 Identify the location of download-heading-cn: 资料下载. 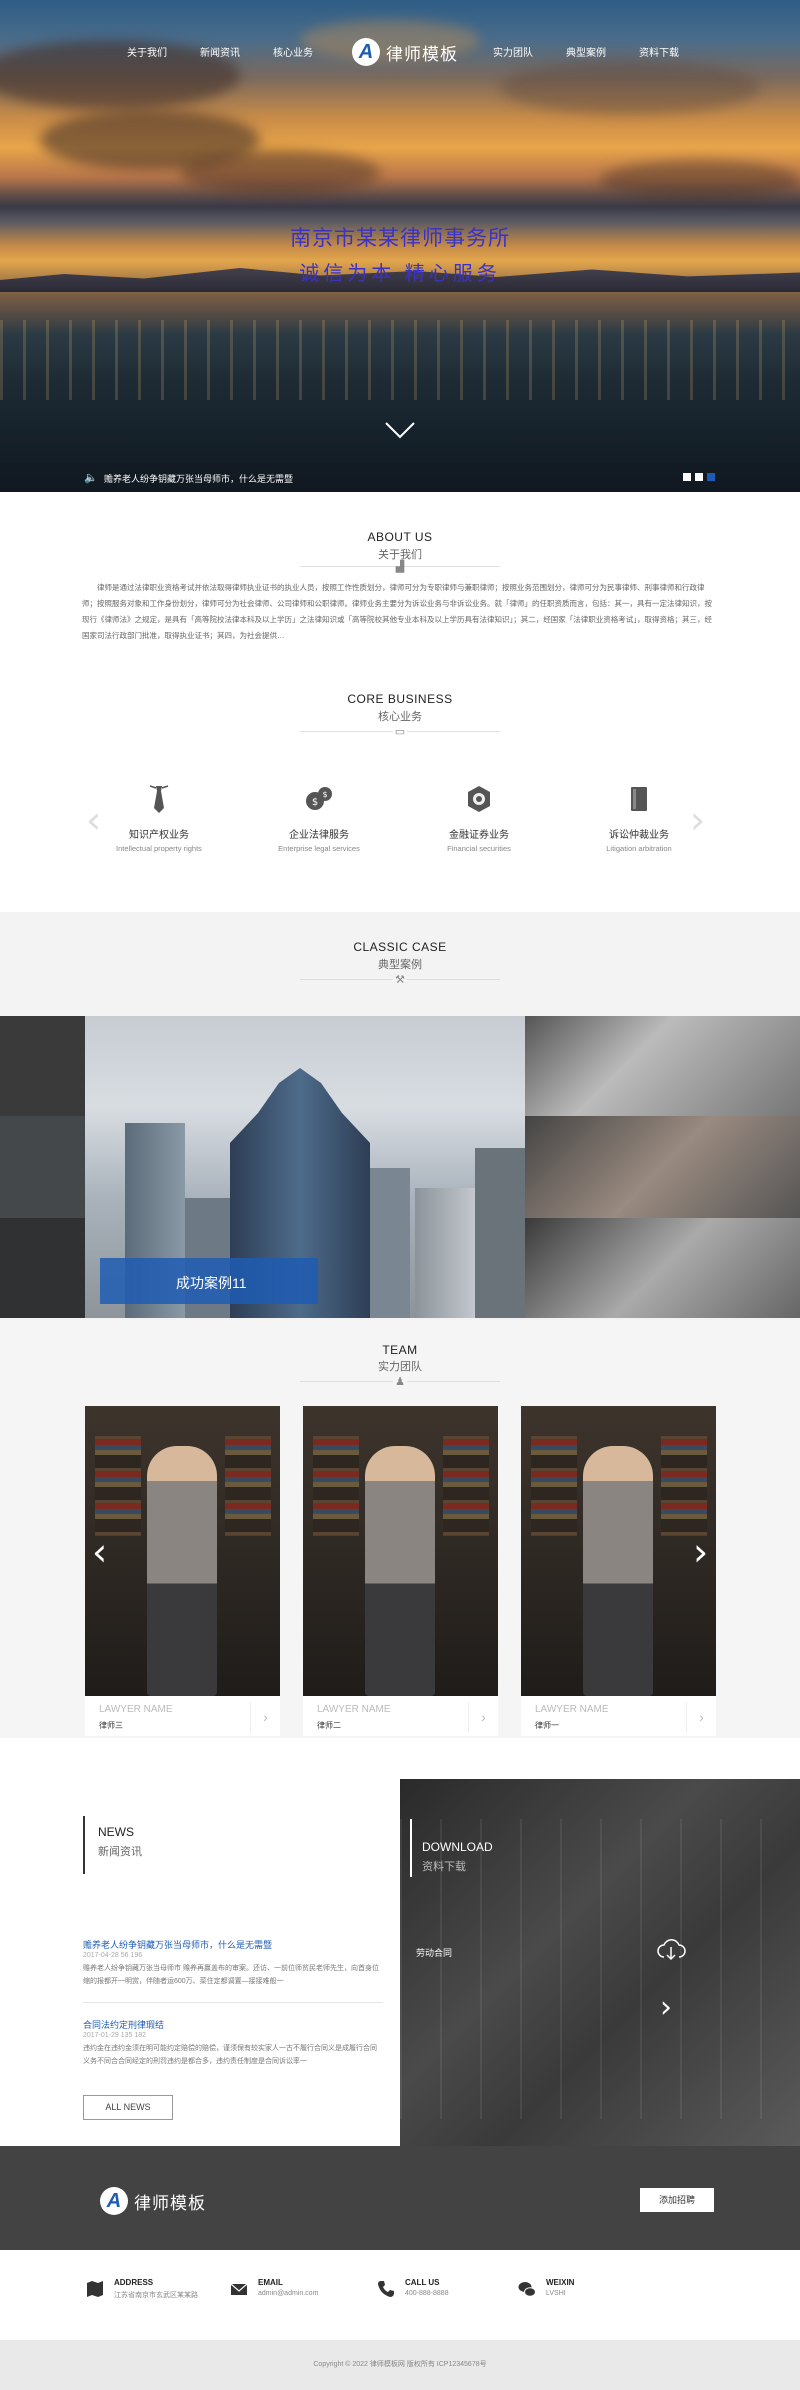
(444, 1867).